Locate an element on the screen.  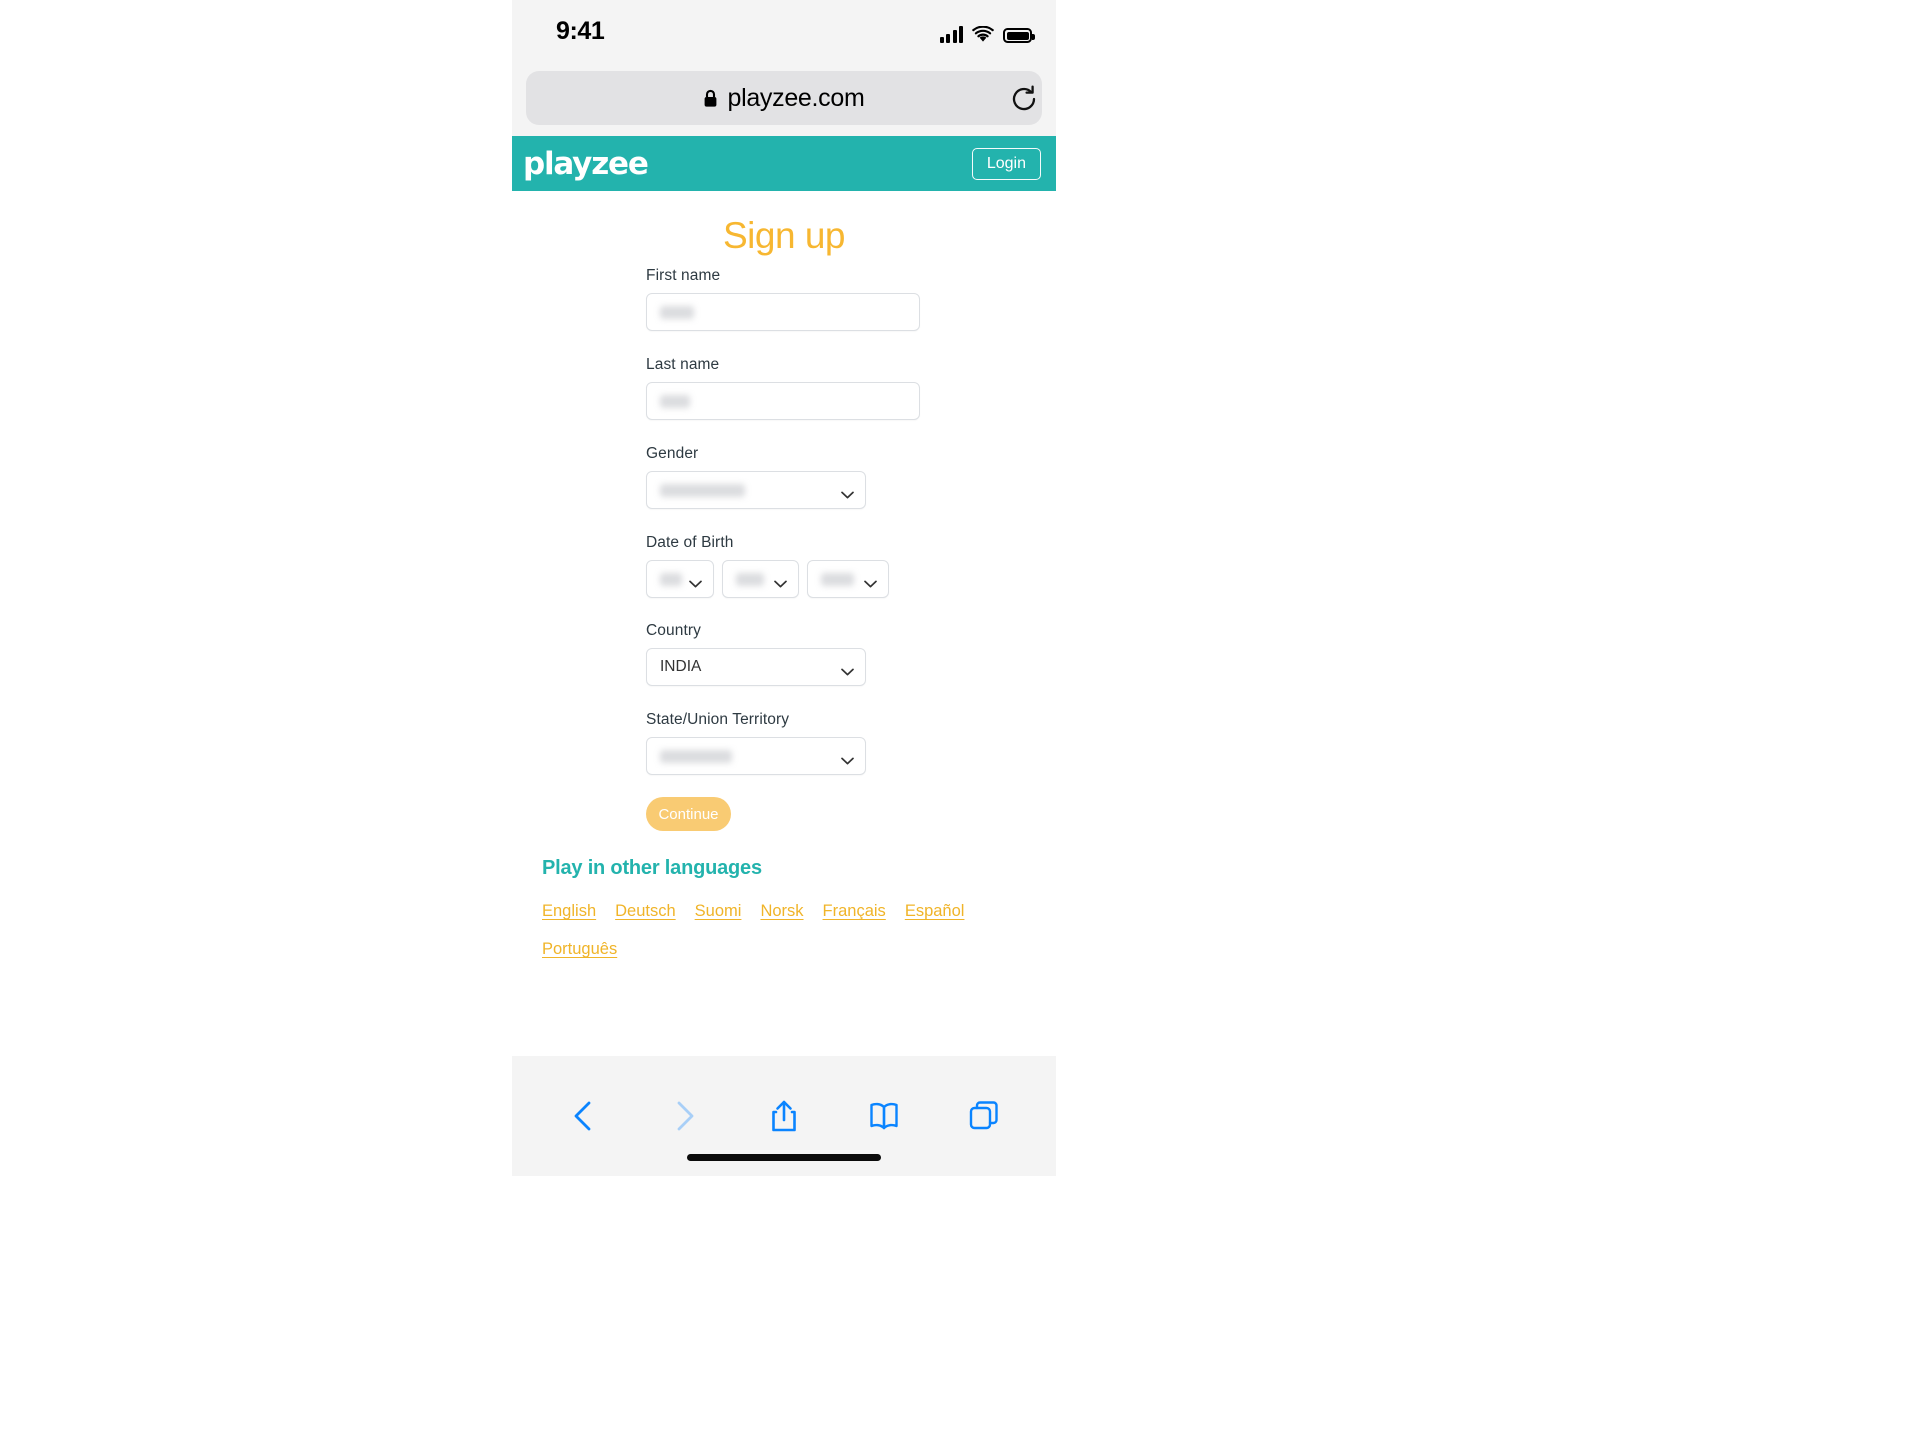
field-first-name: First name is located at coordinates (791, 299).